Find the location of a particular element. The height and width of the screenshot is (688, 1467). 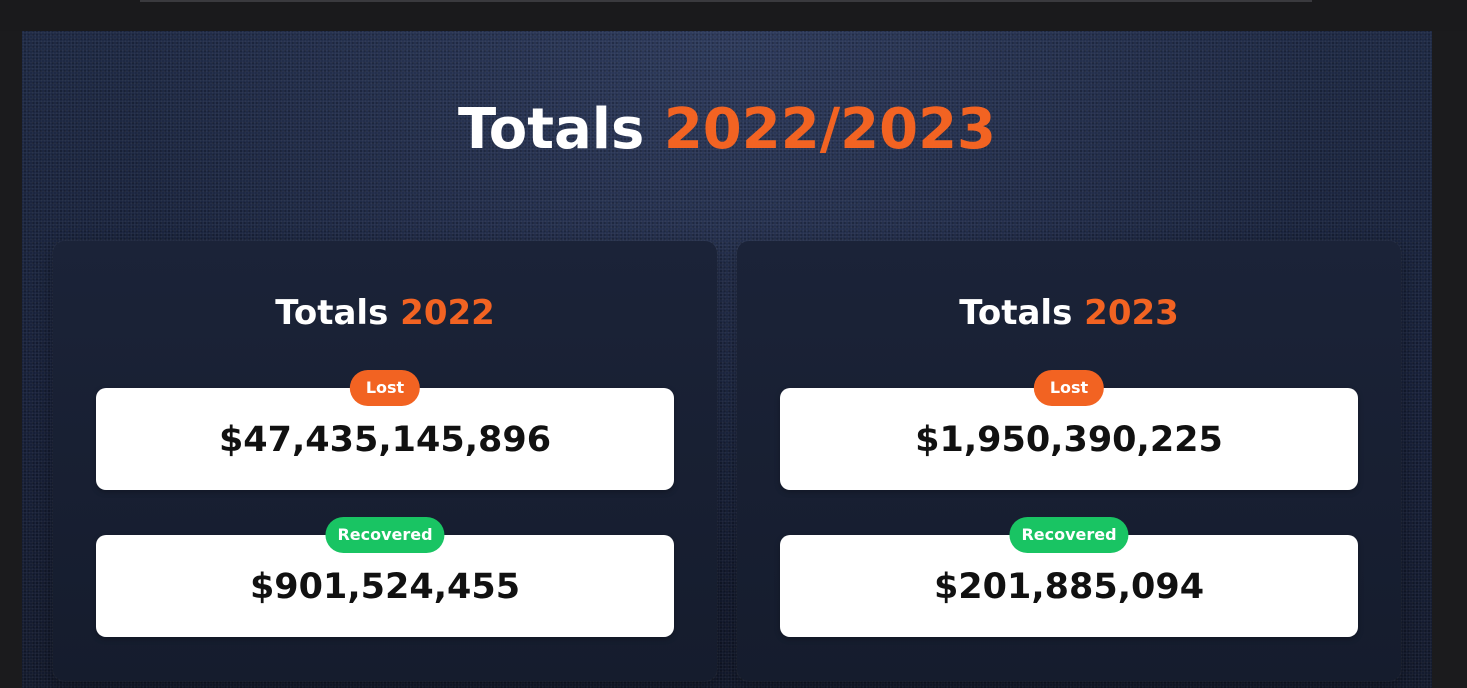

top-bar is located at coordinates (733, 15).